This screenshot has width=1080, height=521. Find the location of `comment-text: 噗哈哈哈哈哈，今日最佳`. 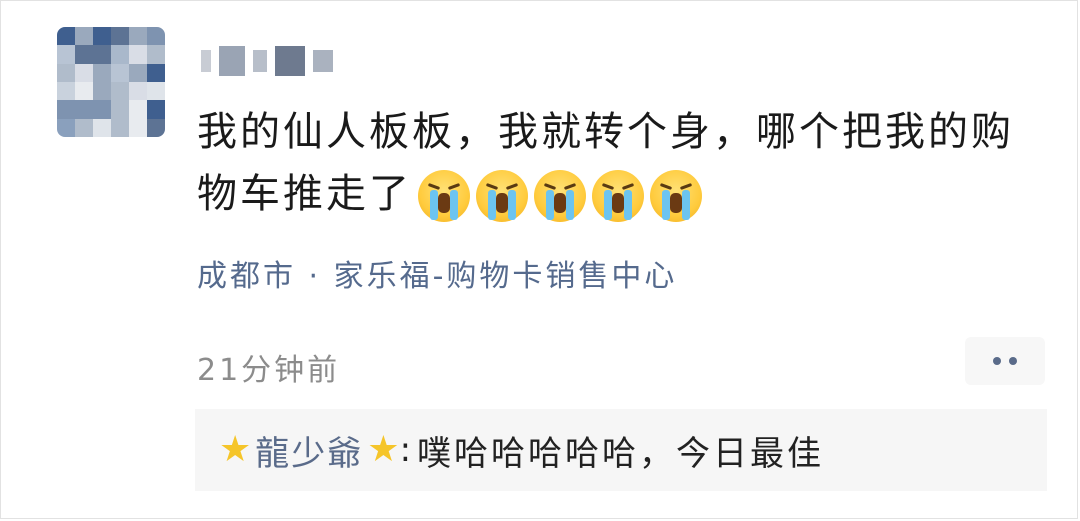

comment-text: 噗哈哈哈哈哈，今日最佳 is located at coordinates (621, 453).